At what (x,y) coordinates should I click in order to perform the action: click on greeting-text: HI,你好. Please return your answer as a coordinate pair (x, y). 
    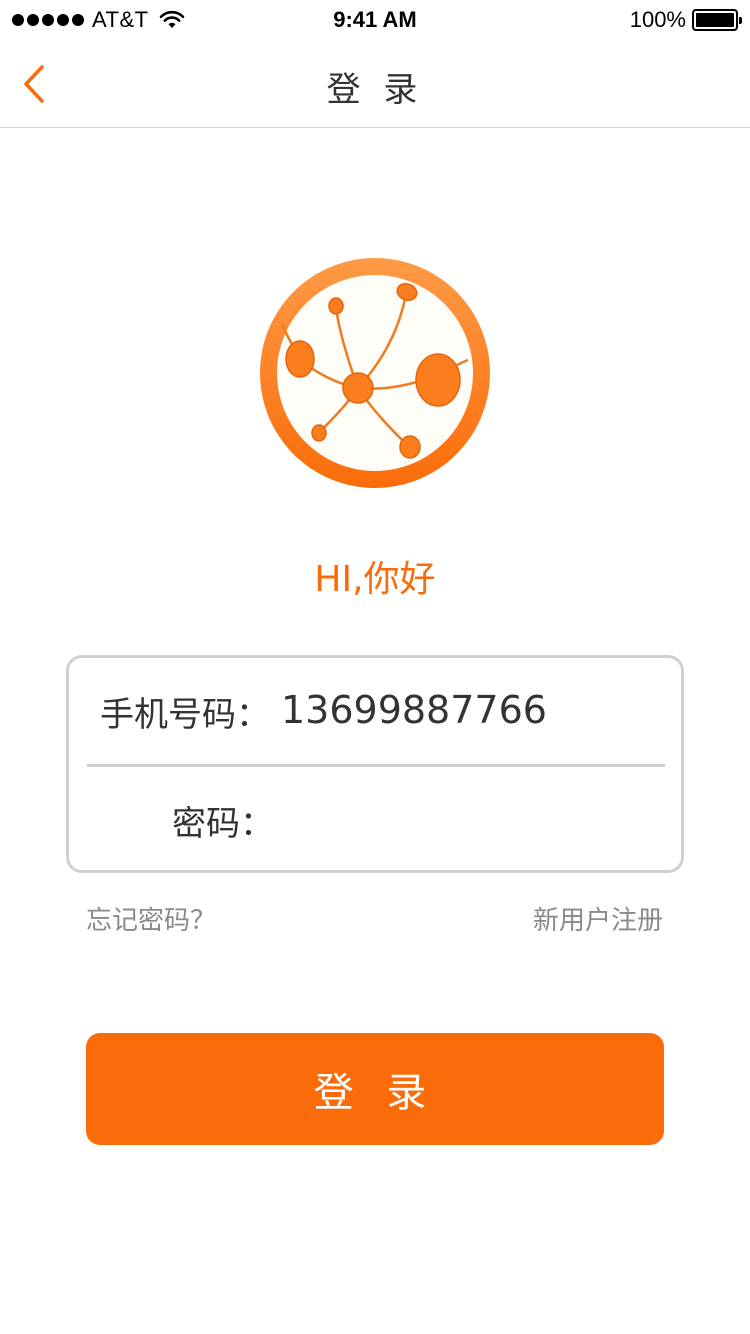
    Looking at the image, I should click on (375, 579).